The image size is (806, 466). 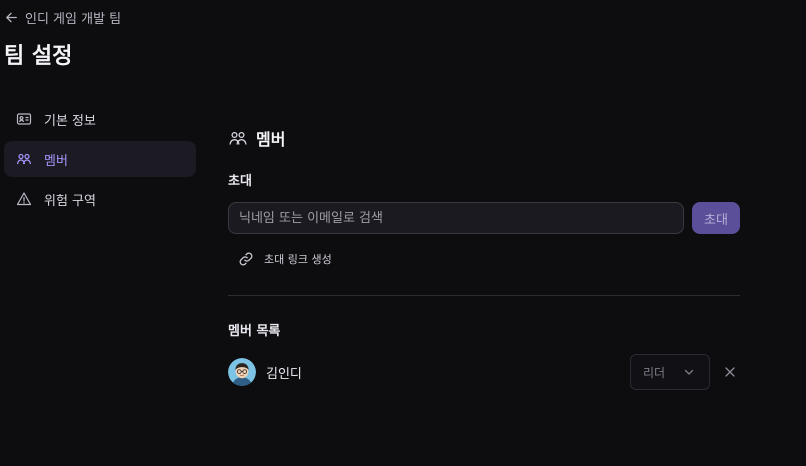 I want to click on role-select-value: 리더, so click(x=654, y=372).